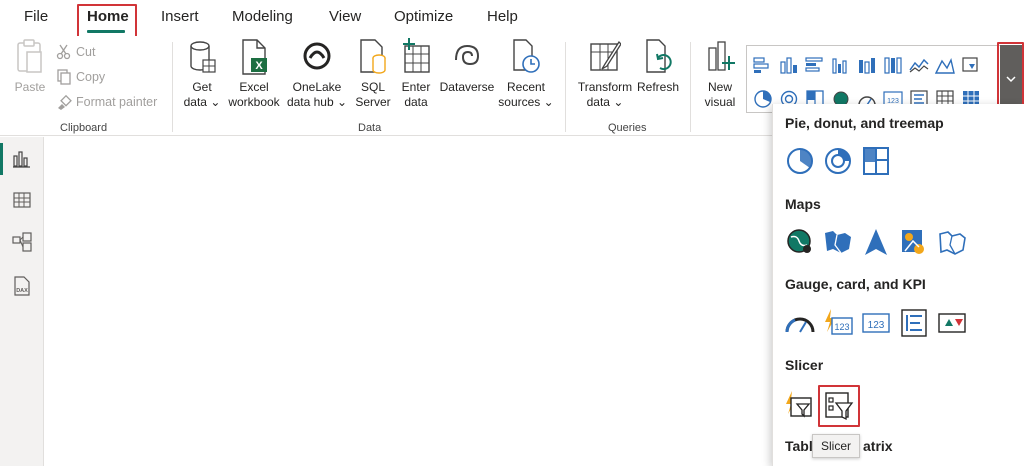 This screenshot has width=1024, height=466. What do you see at coordinates (262, 16) in the screenshot?
I see `menu-modeling: Modeling` at bounding box center [262, 16].